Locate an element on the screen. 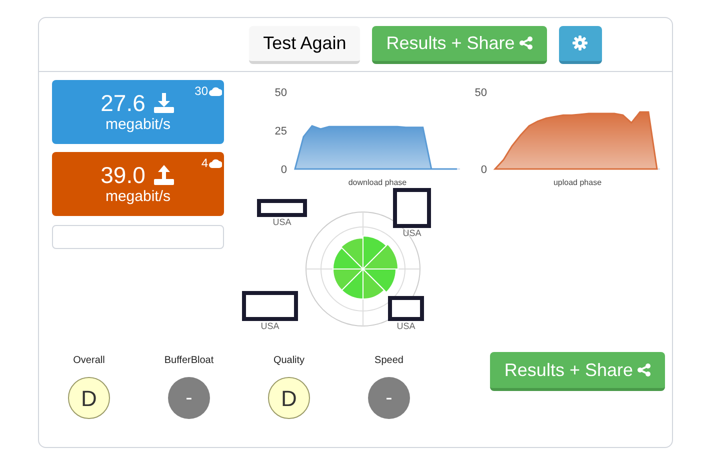  speed-value: 39.0 is located at coordinates (123, 175).